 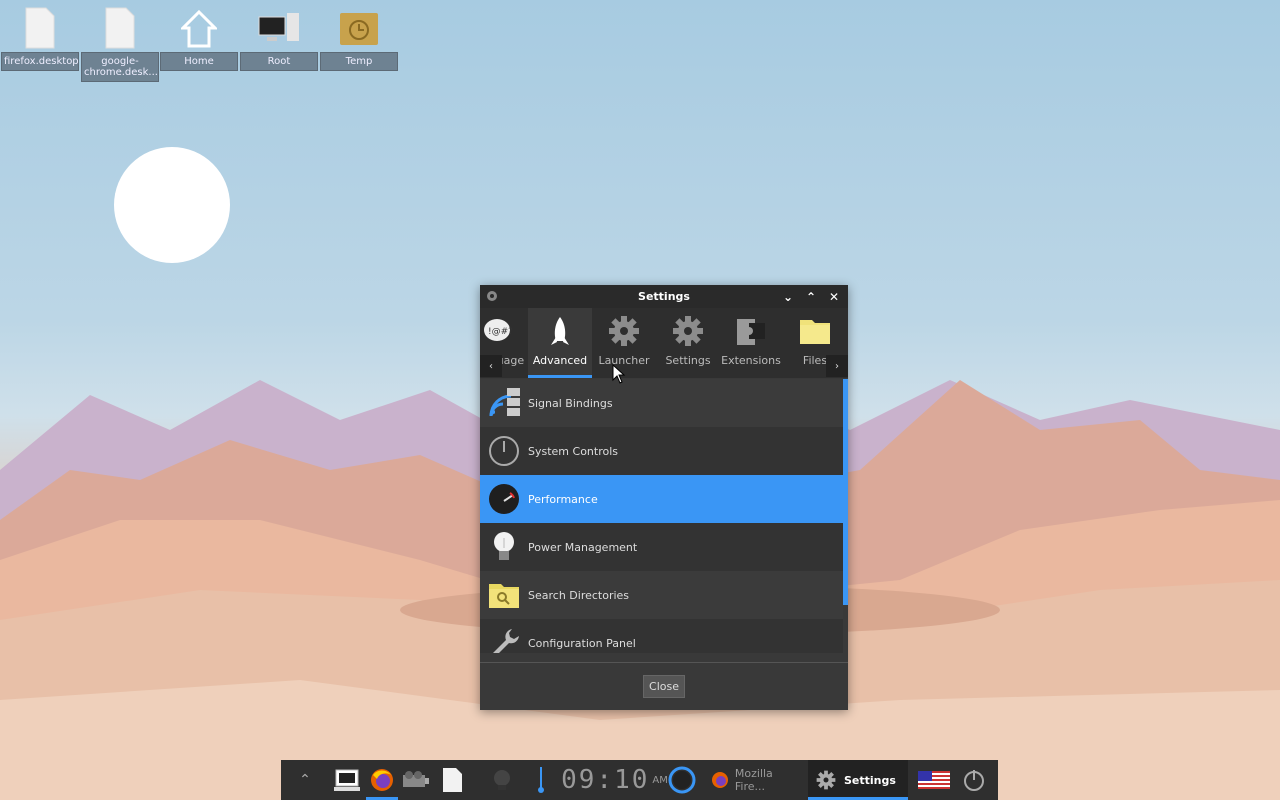 I want to click on window-titlebar: Settings ⌄ ⌃ ✕, so click(x=664, y=296).